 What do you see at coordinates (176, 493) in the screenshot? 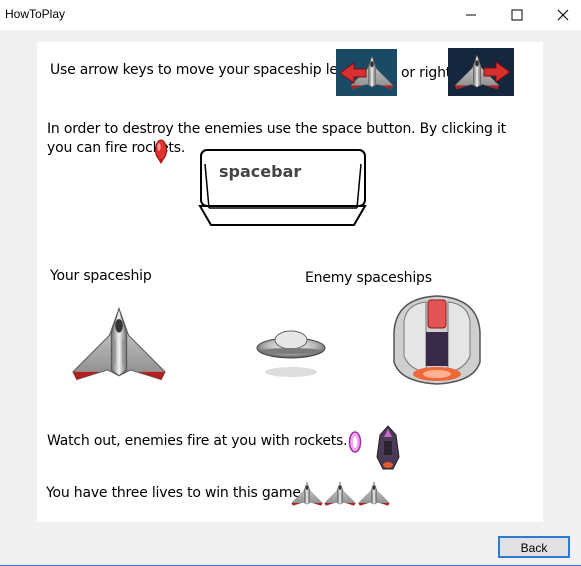
I see `lives-info-text: You have three lives to win this game.` at bounding box center [176, 493].